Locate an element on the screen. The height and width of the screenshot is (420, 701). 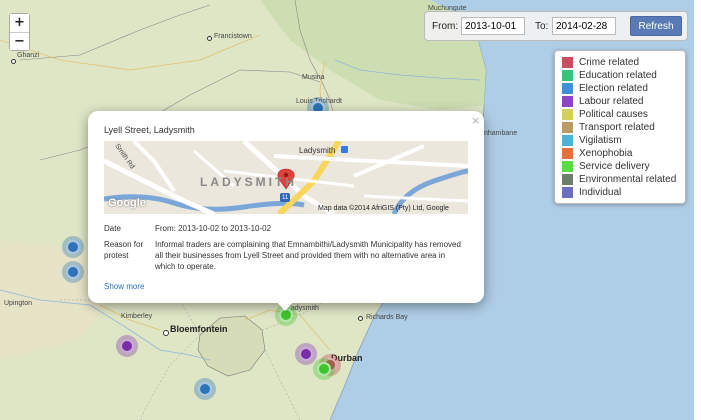
place-upington: Upington is located at coordinates (18, 303).